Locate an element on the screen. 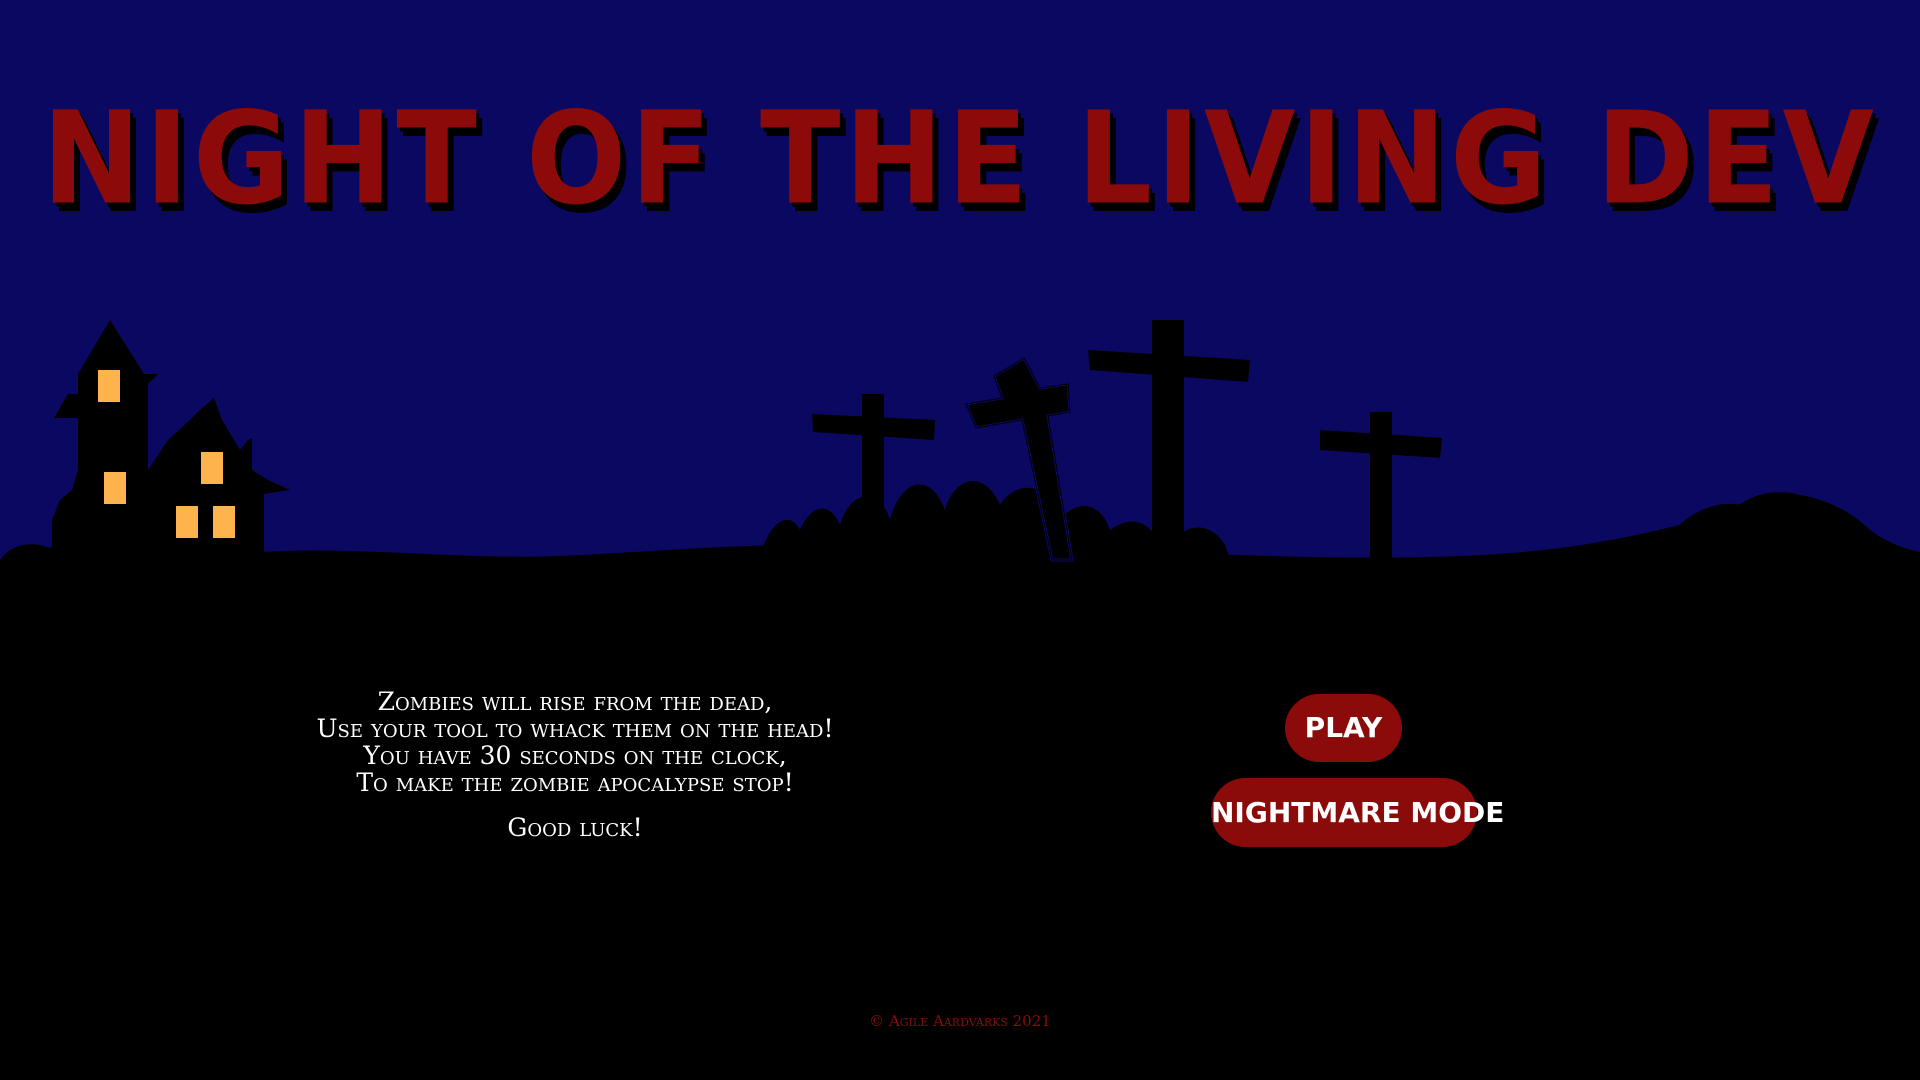  grave-cross-icon is located at coordinates (1381, 496).